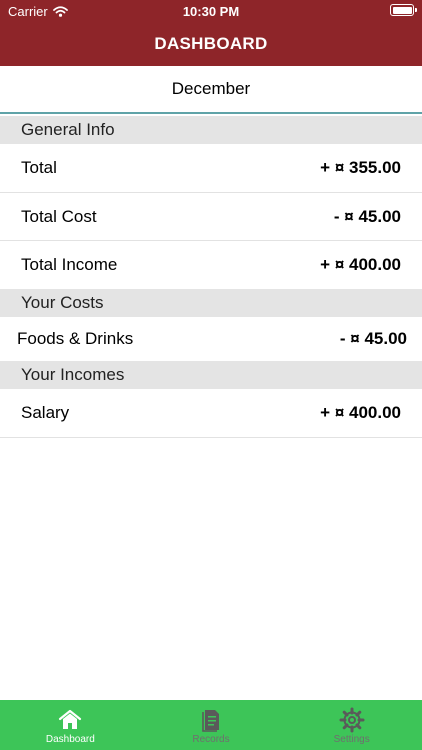 This screenshot has height=750, width=422. Describe the element at coordinates (68, 129) in the screenshot. I see `section-title: General Info` at that location.